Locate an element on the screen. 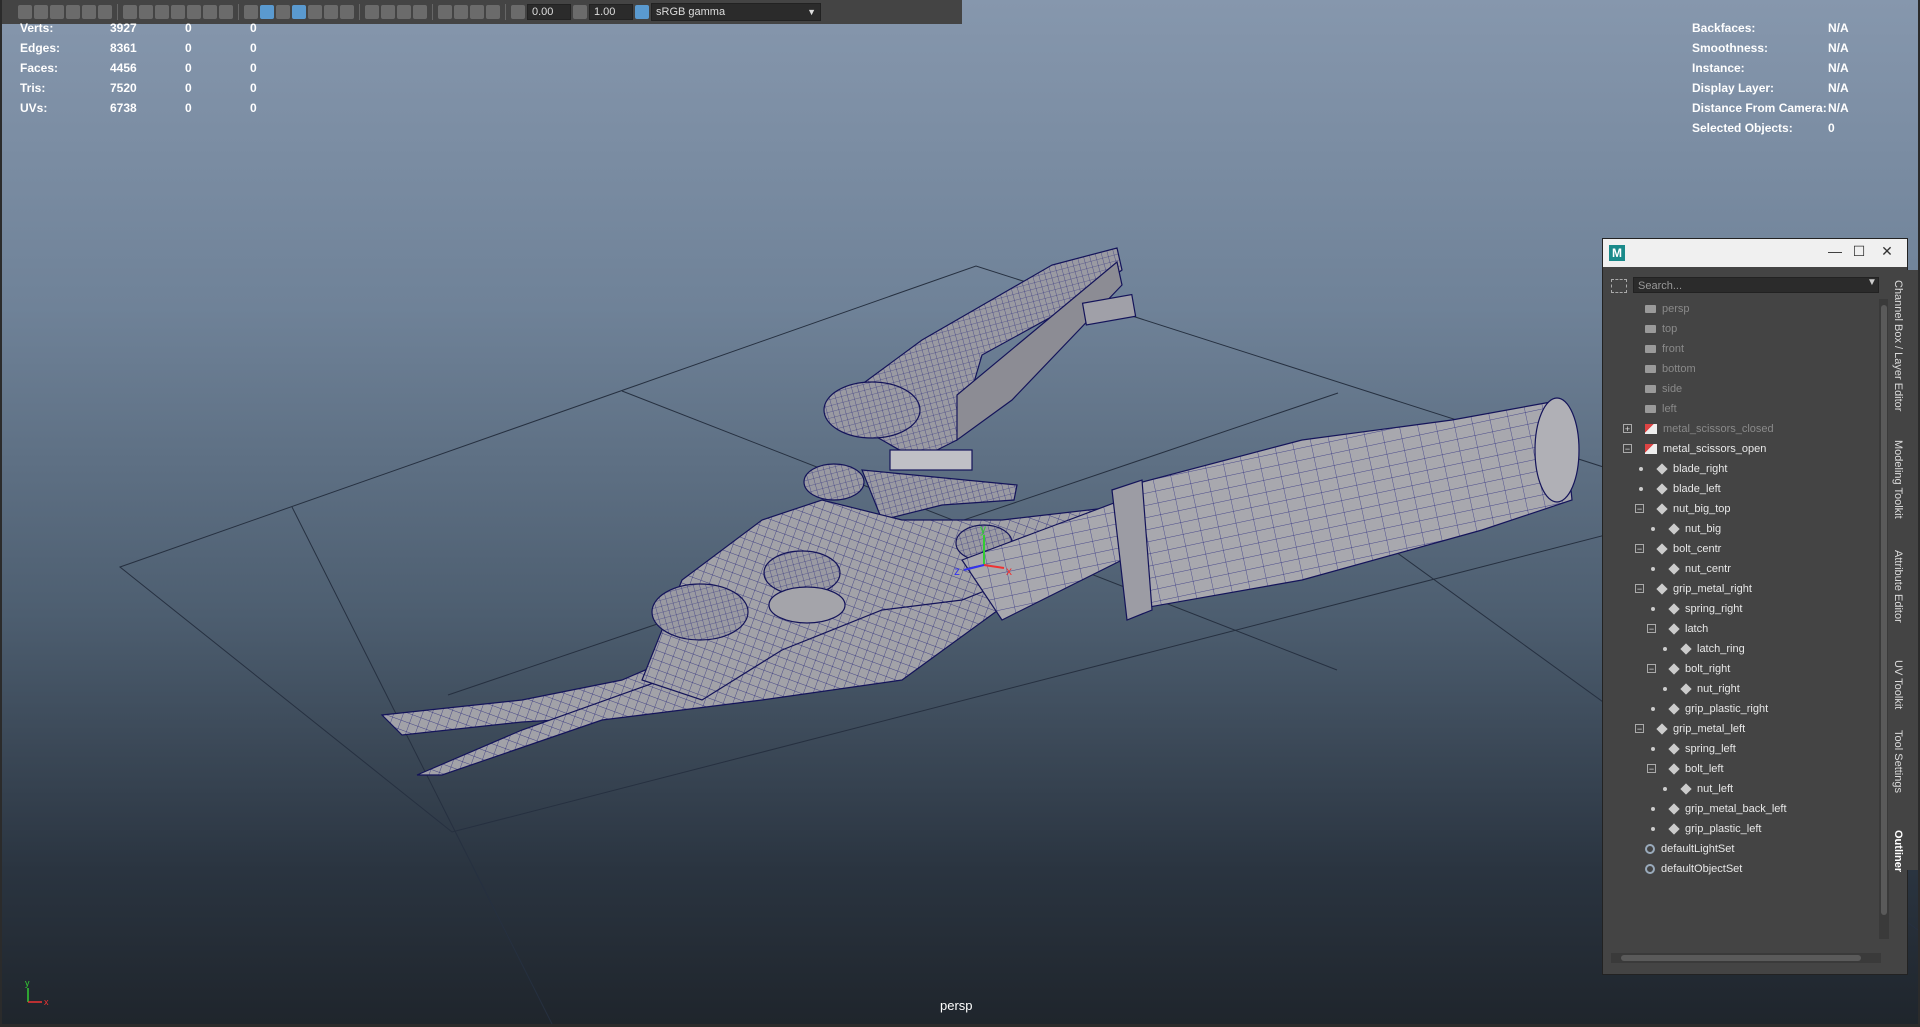 The width and height of the screenshot is (1920, 1027). outliner-item: front is located at coordinates (1744, 349).